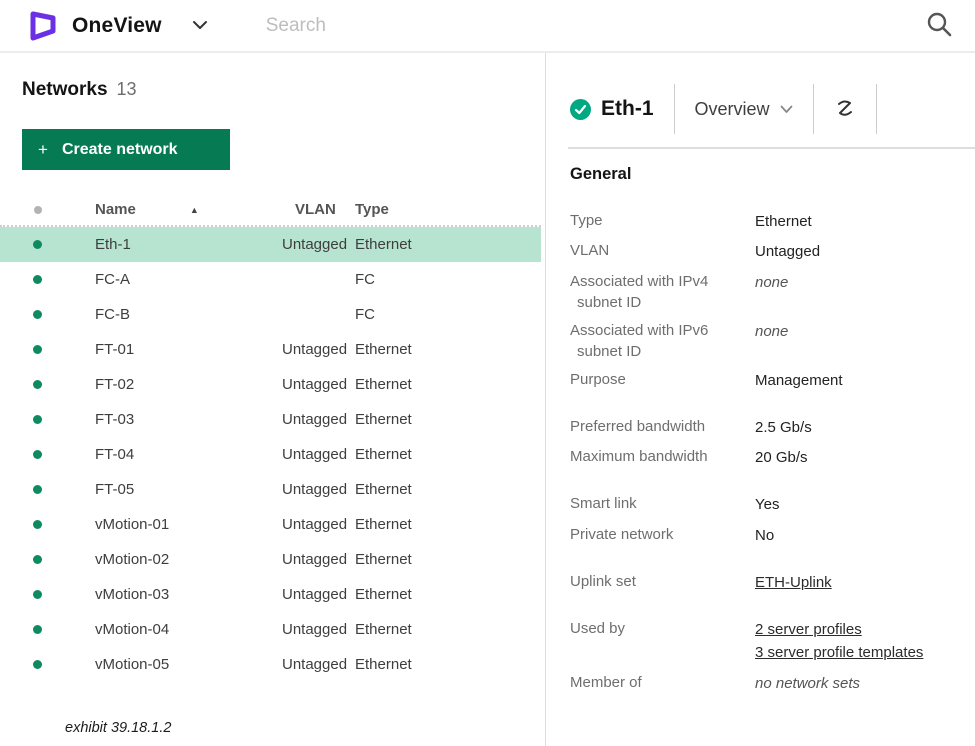 Image resolution: width=975 pixels, height=746 pixels. What do you see at coordinates (270, 279) in the screenshot?
I see `table-row: FC-A FC` at bounding box center [270, 279].